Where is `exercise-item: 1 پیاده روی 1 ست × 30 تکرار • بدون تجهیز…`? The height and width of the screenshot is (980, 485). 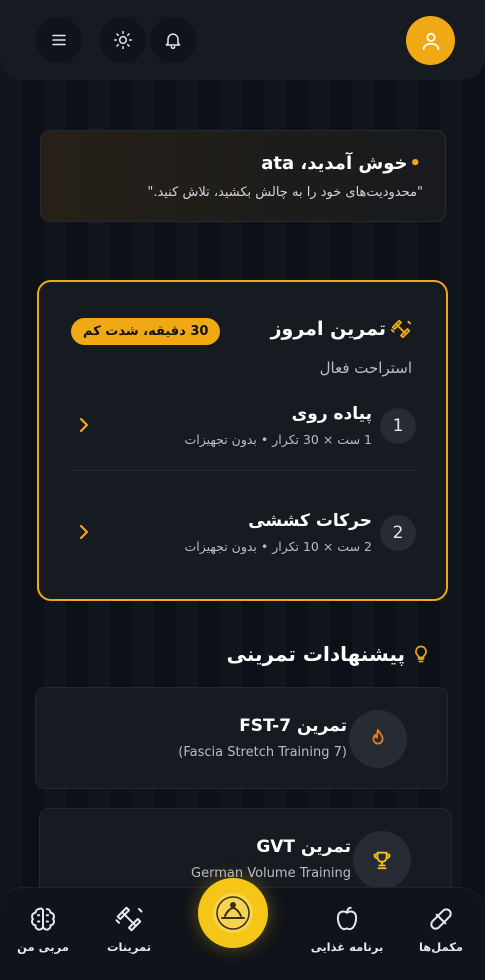 exercise-item: 1 پیاده روی 1 ست × 30 تکرار • بدون تجهیز… is located at coordinates (243, 432).